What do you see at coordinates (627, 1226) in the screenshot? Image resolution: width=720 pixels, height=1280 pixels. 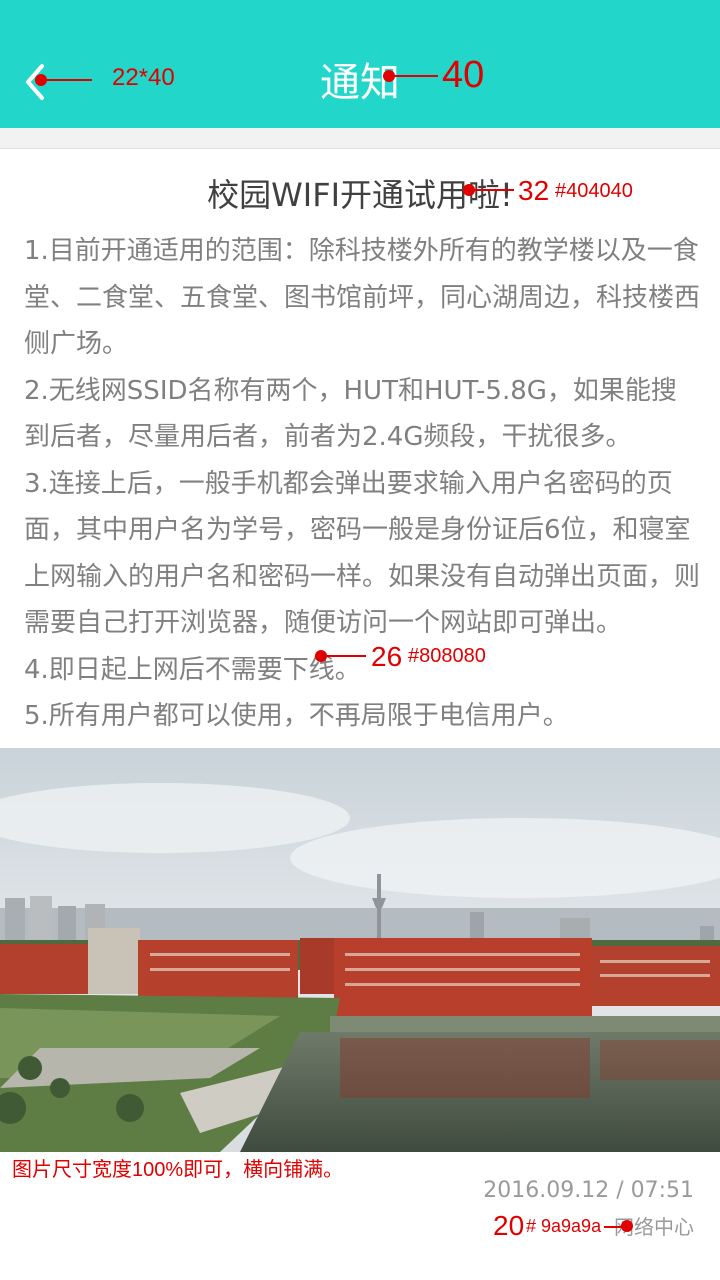 I see `annotation-dot` at bounding box center [627, 1226].